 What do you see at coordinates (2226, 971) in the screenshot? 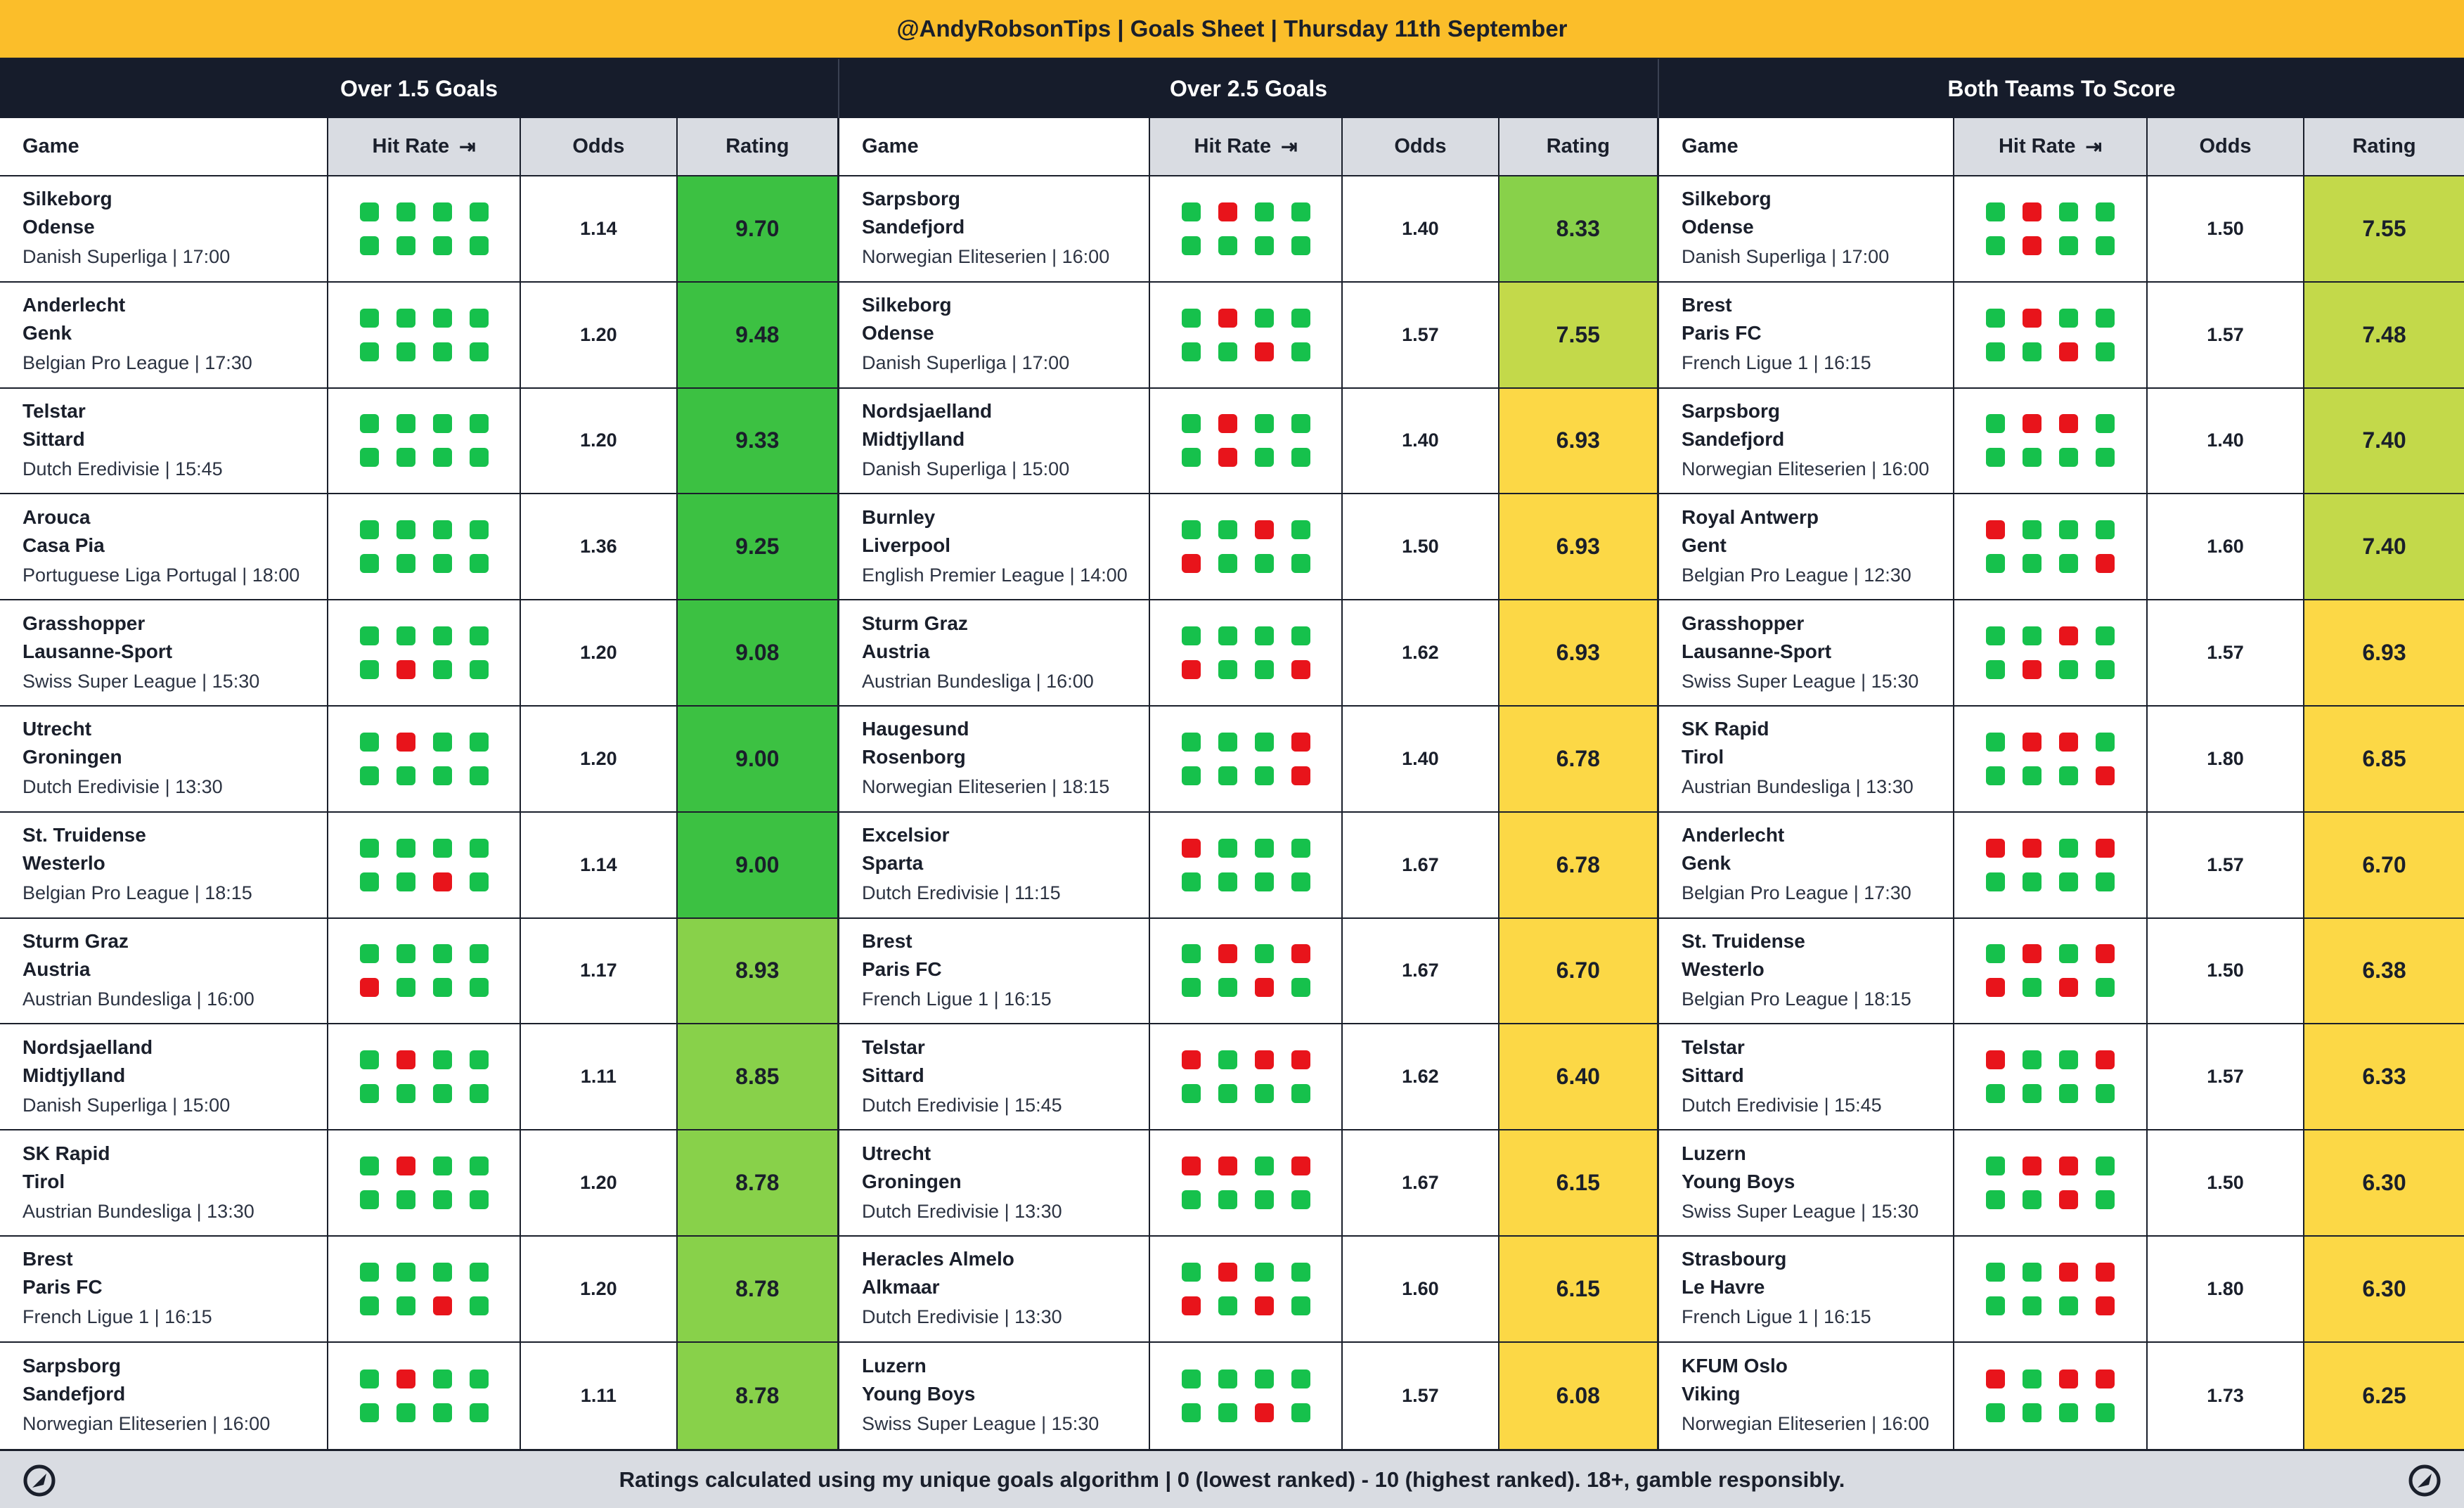
I see `odds-value: 1.50` at bounding box center [2226, 971].